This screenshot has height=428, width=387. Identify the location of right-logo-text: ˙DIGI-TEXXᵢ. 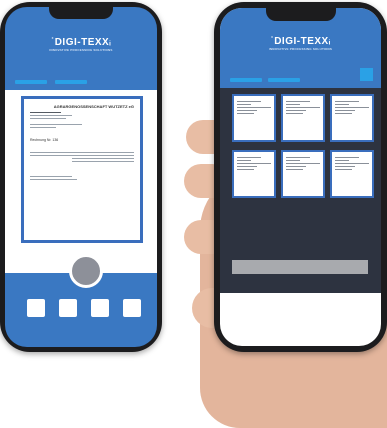
(300, 41).